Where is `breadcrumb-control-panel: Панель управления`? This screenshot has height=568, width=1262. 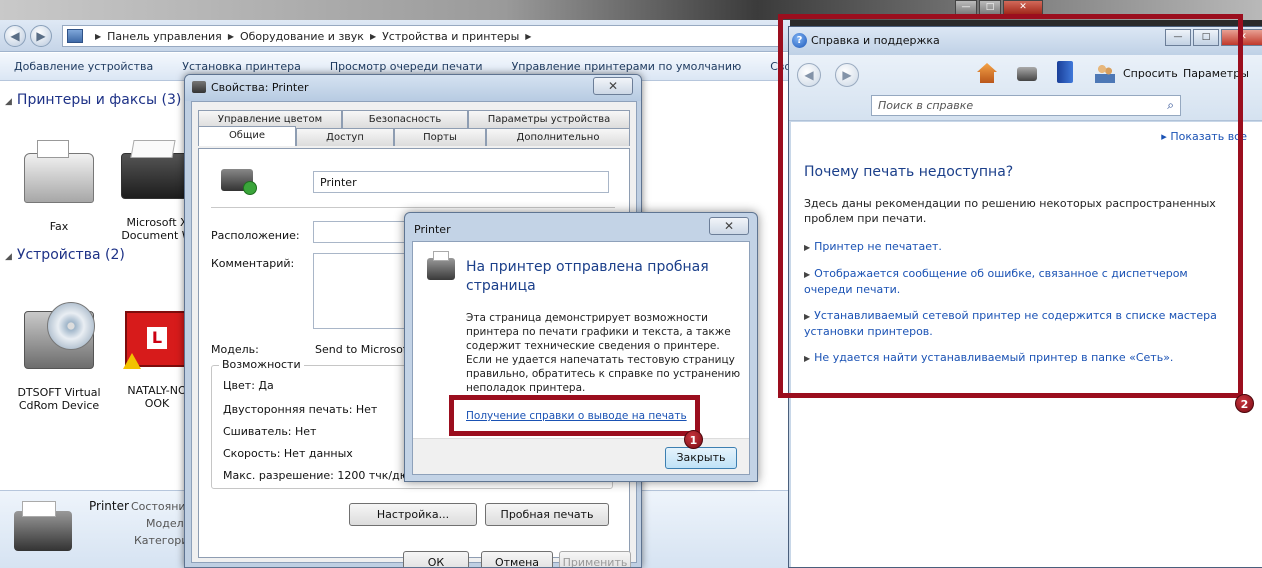
breadcrumb-control-panel: Панель управления is located at coordinates (164, 36).